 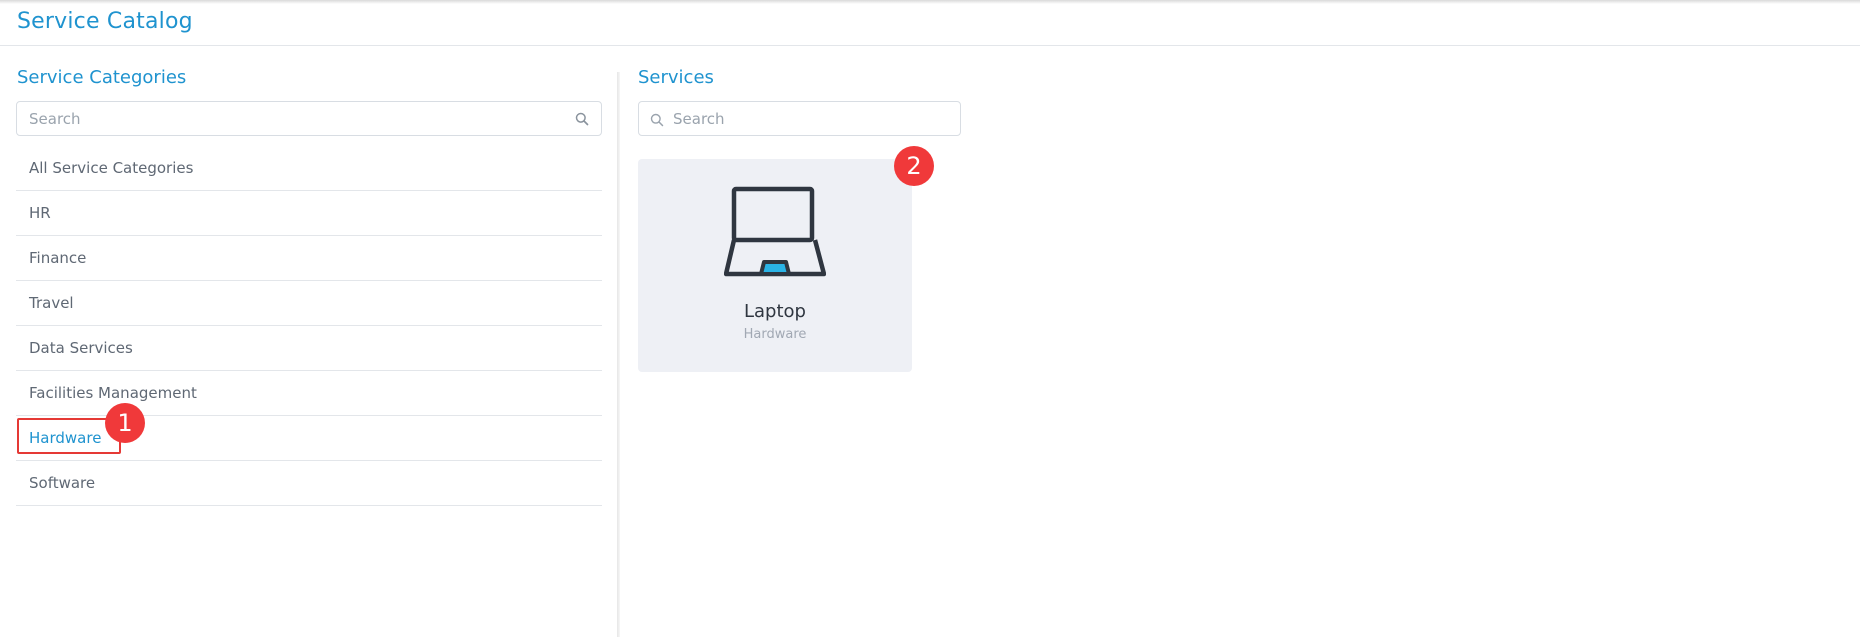 What do you see at coordinates (309, 348) in the screenshot?
I see `category-item-data-services: Data Services` at bounding box center [309, 348].